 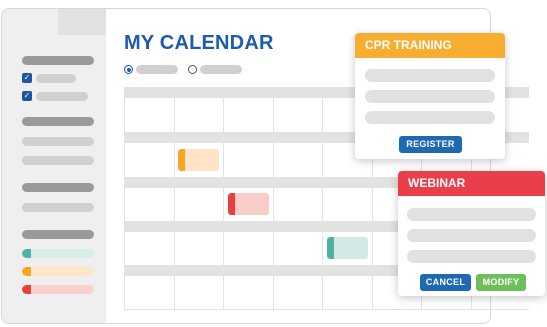 I want to click on webinar-popup: WEBINAR CANCEL MODIFY, so click(x=471, y=233).